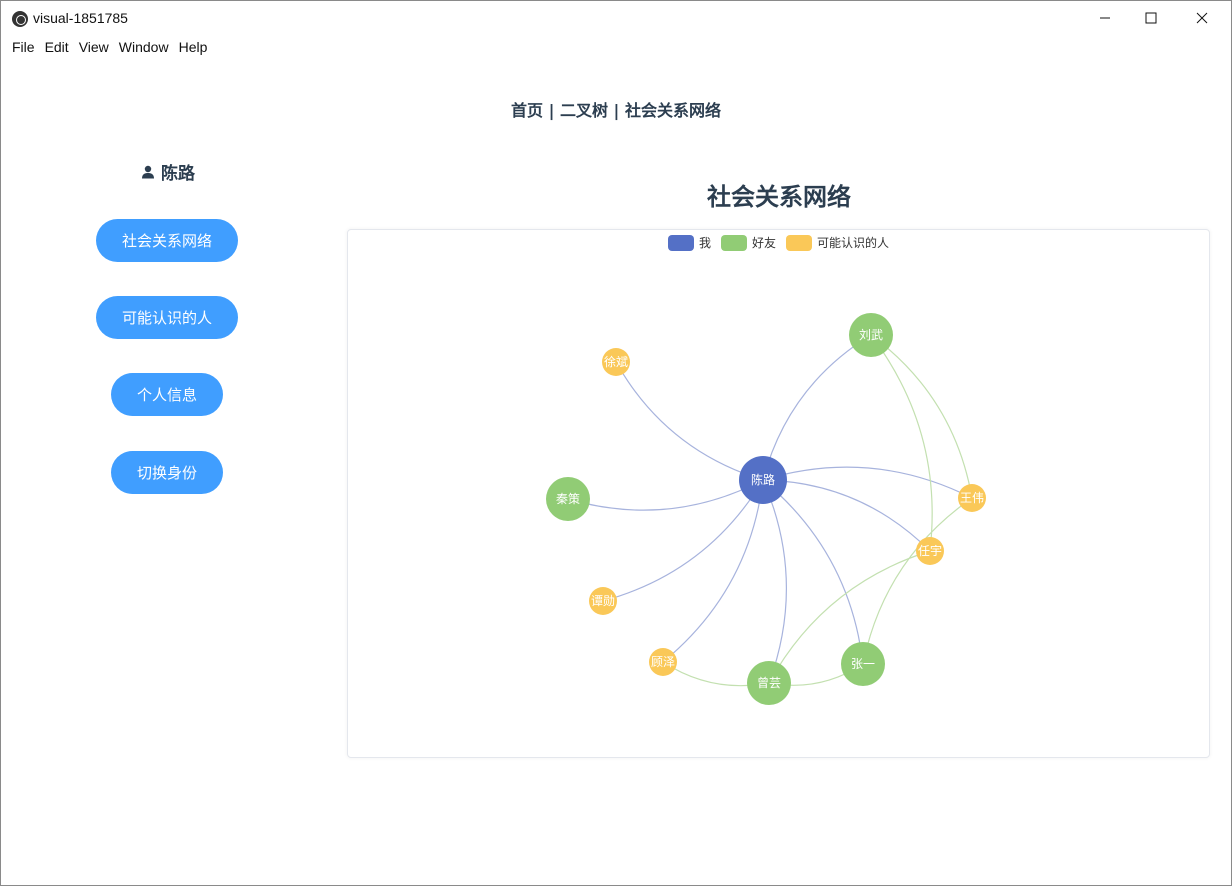 Image resolution: width=1232 pixels, height=886 pixels. What do you see at coordinates (167, 394) in the screenshot?
I see `personal-info-button: 个人信息` at bounding box center [167, 394].